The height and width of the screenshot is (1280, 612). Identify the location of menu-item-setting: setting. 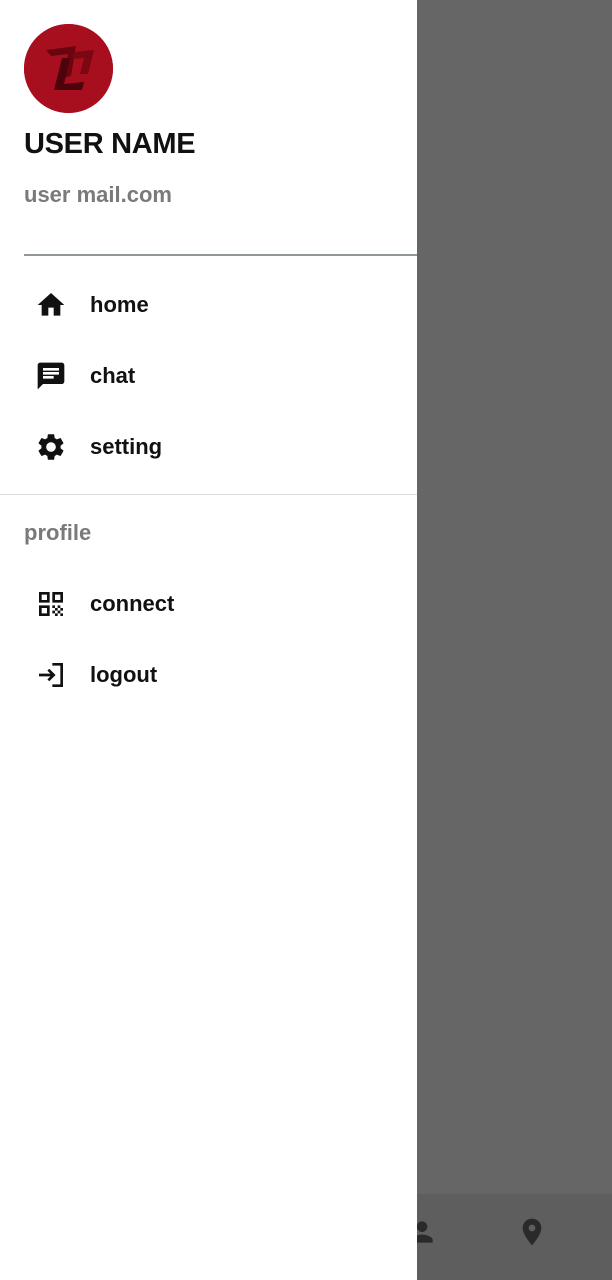
(208, 447).